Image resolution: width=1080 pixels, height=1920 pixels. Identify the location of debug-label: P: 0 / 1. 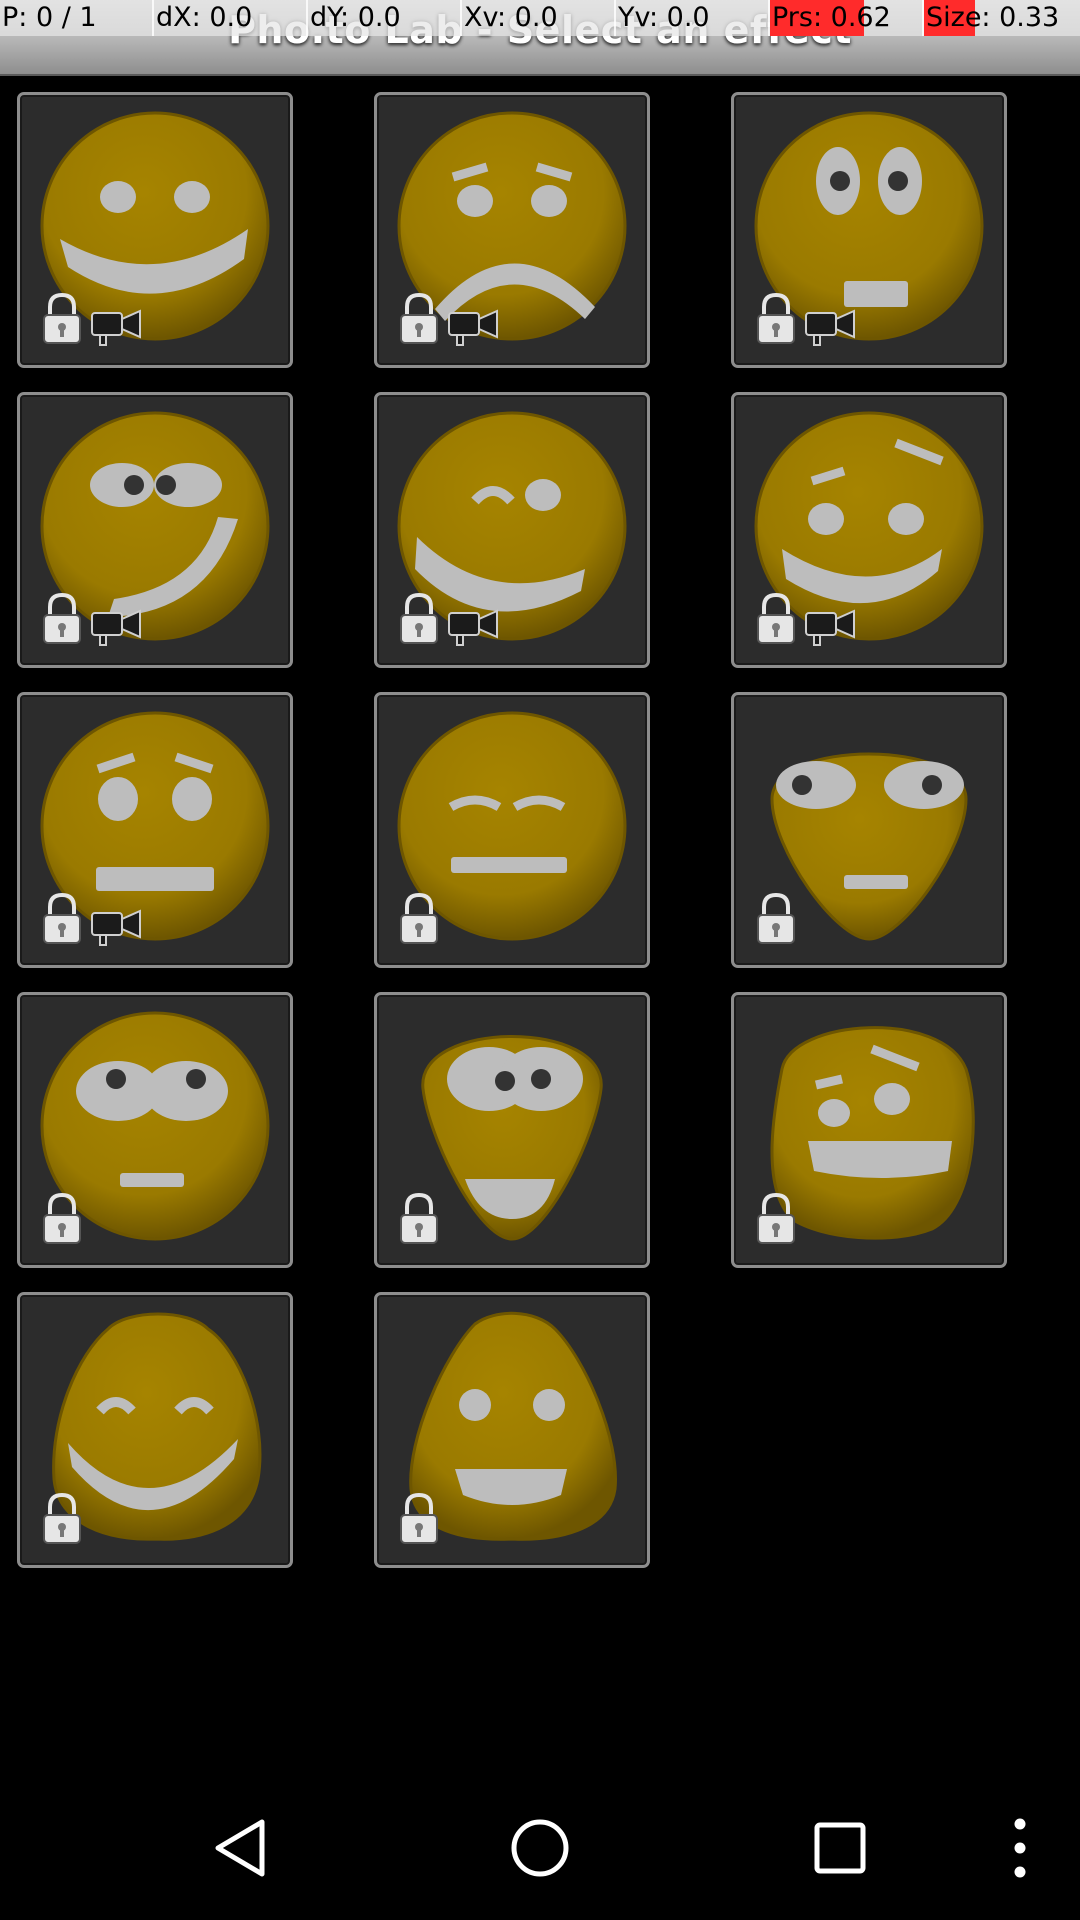
(49, 17).